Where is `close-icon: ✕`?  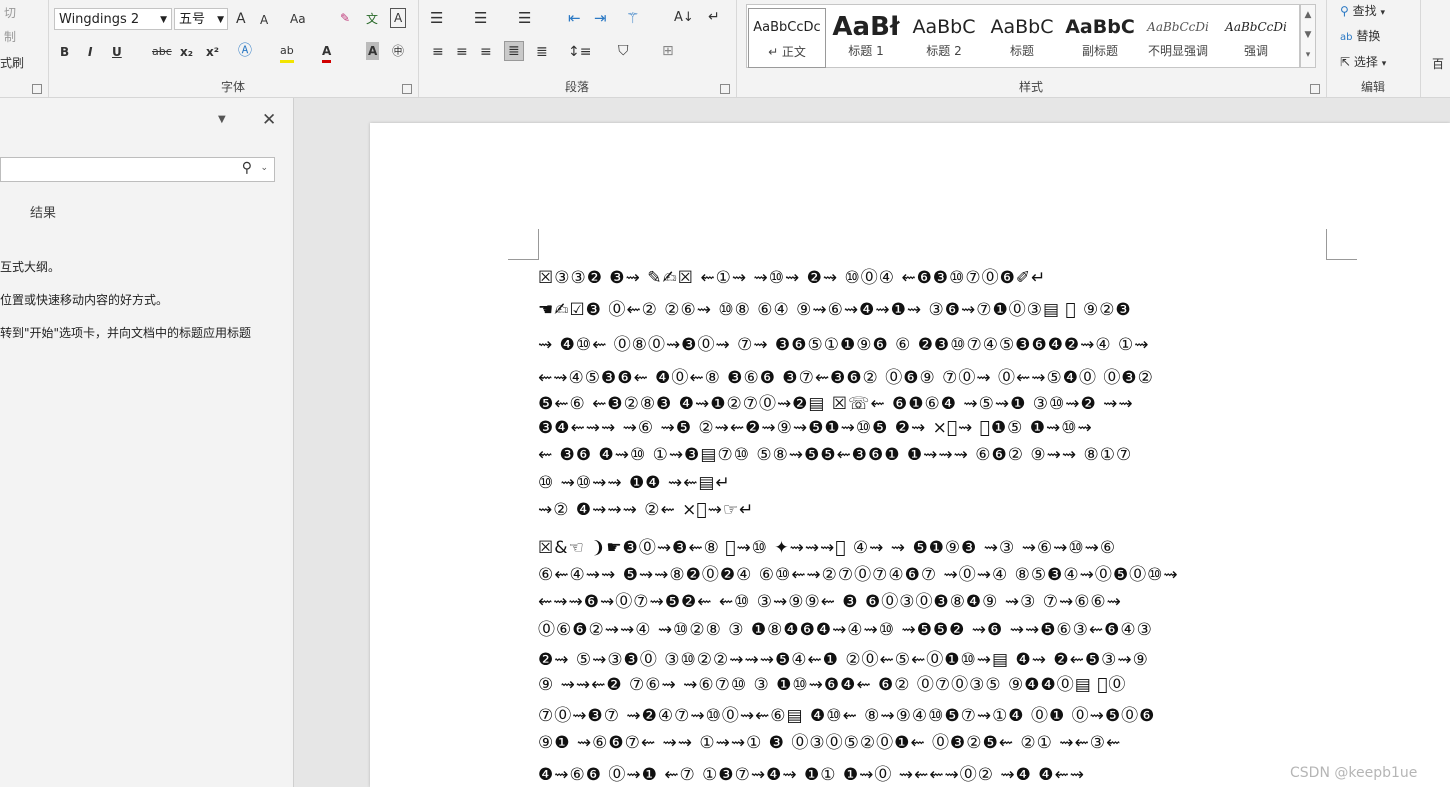
close-icon: ✕ is located at coordinates (269, 120).